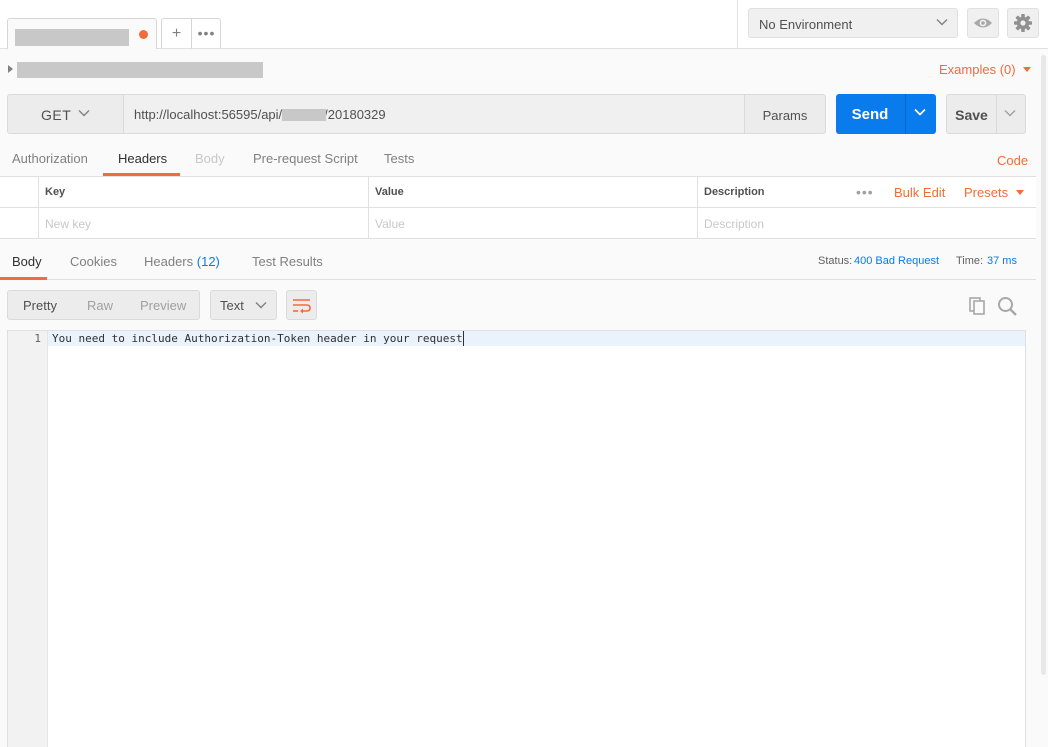 The width and height of the screenshot is (1048, 747). Describe the element at coordinates (287, 261) in the screenshot. I see `response-tab-test-results: Test Results` at that location.